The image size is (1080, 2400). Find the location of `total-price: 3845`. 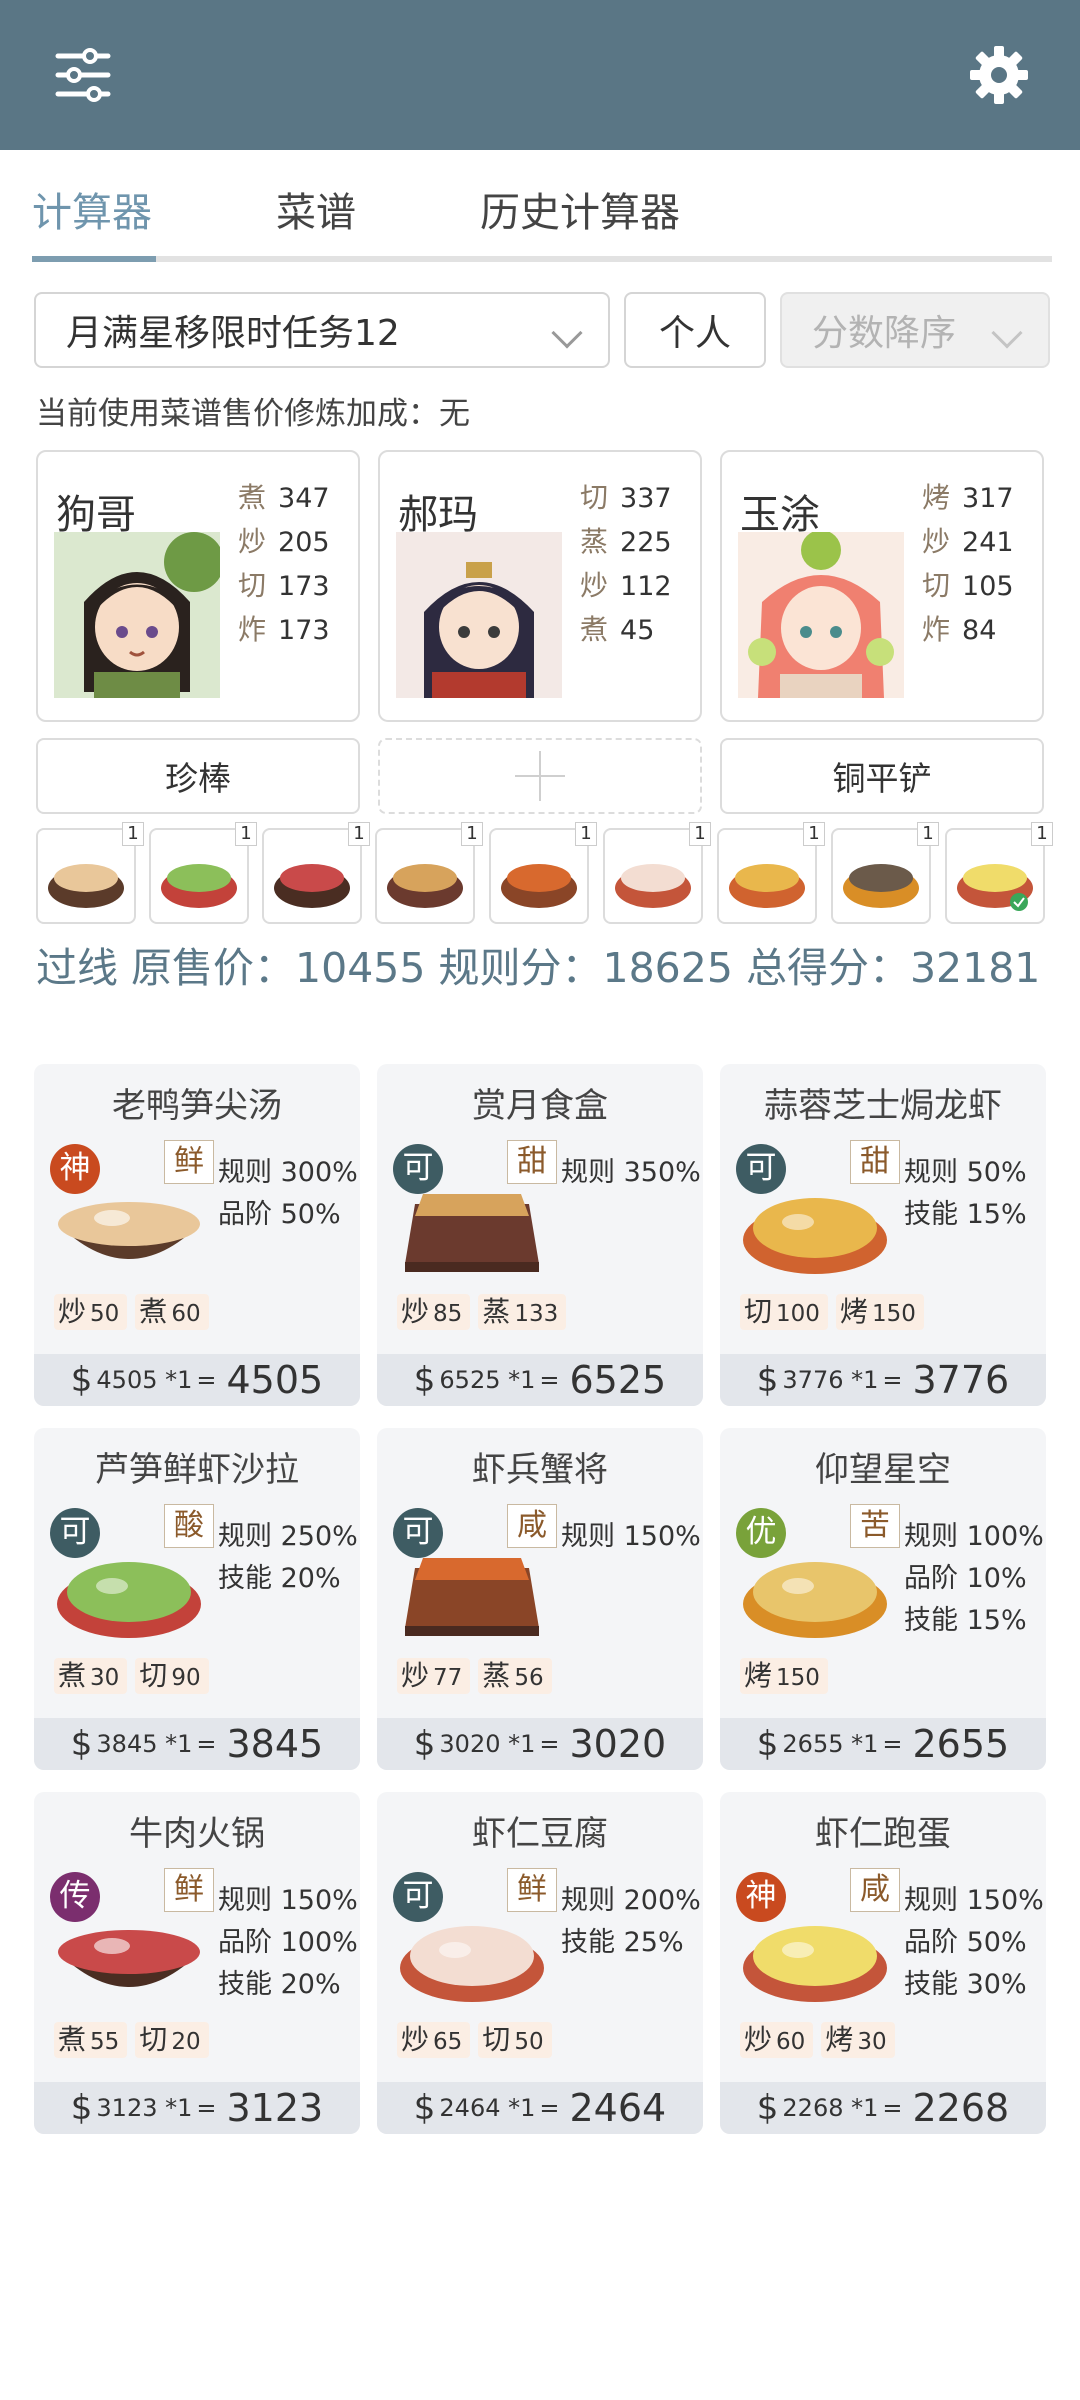

total-price: 3845 is located at coordinates (275, 1744).